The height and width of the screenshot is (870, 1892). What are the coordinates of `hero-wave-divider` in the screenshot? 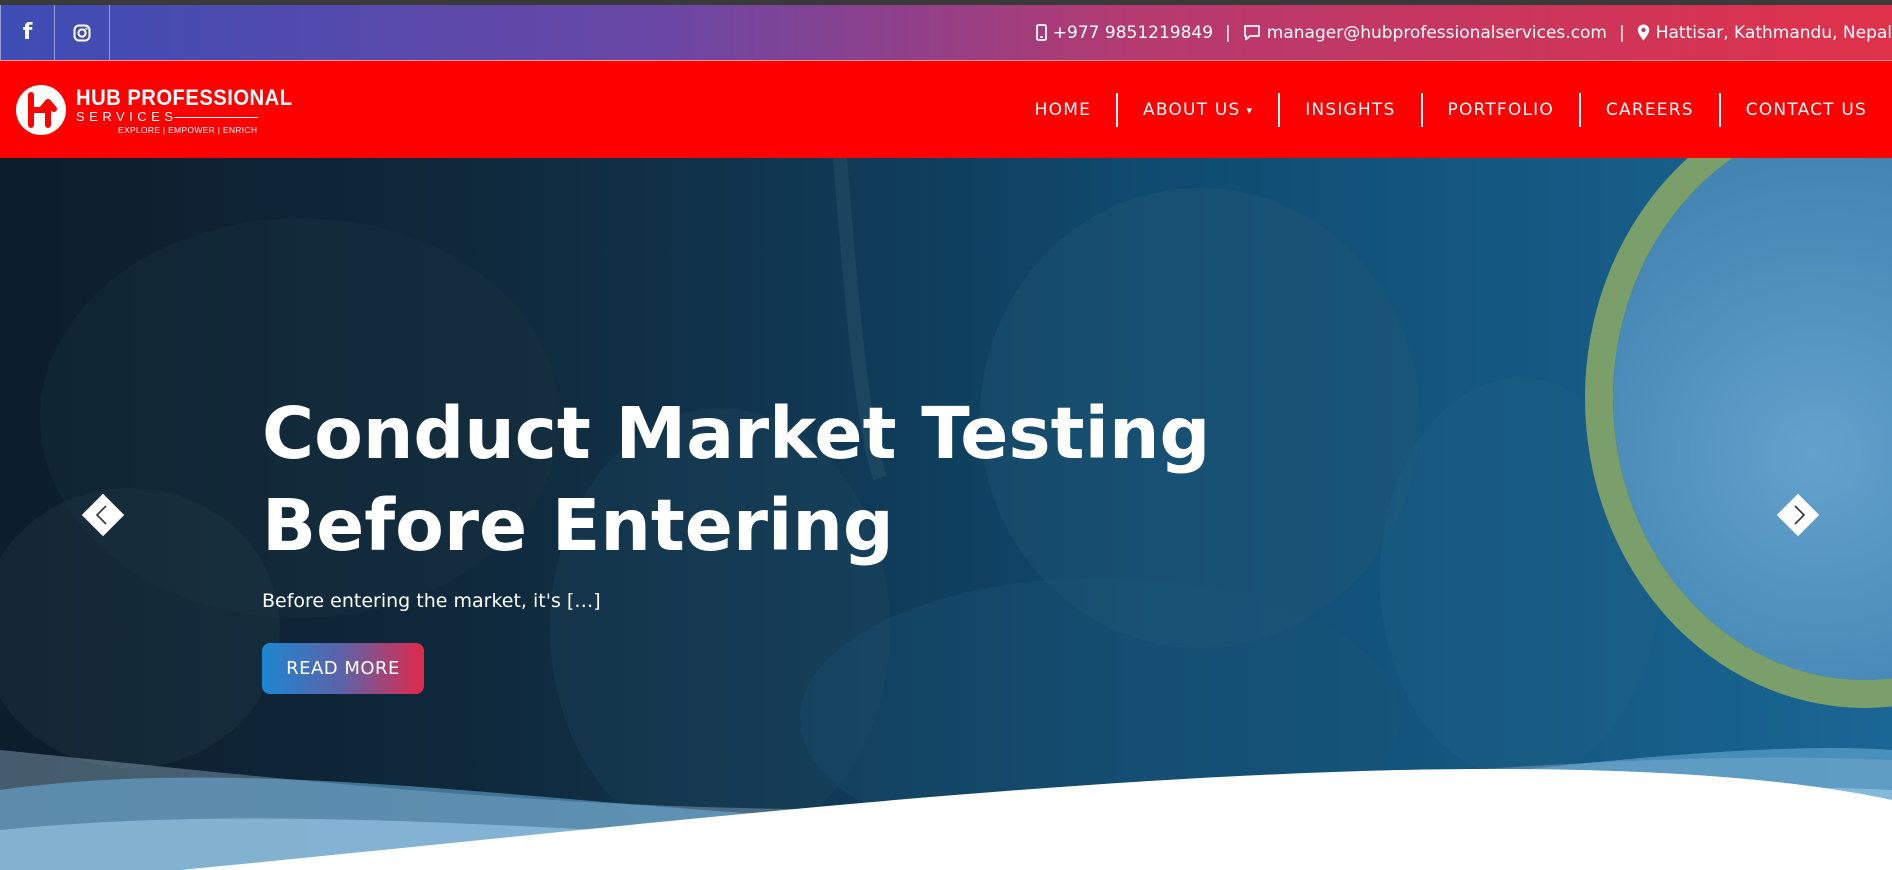 It's located at (946, 809).